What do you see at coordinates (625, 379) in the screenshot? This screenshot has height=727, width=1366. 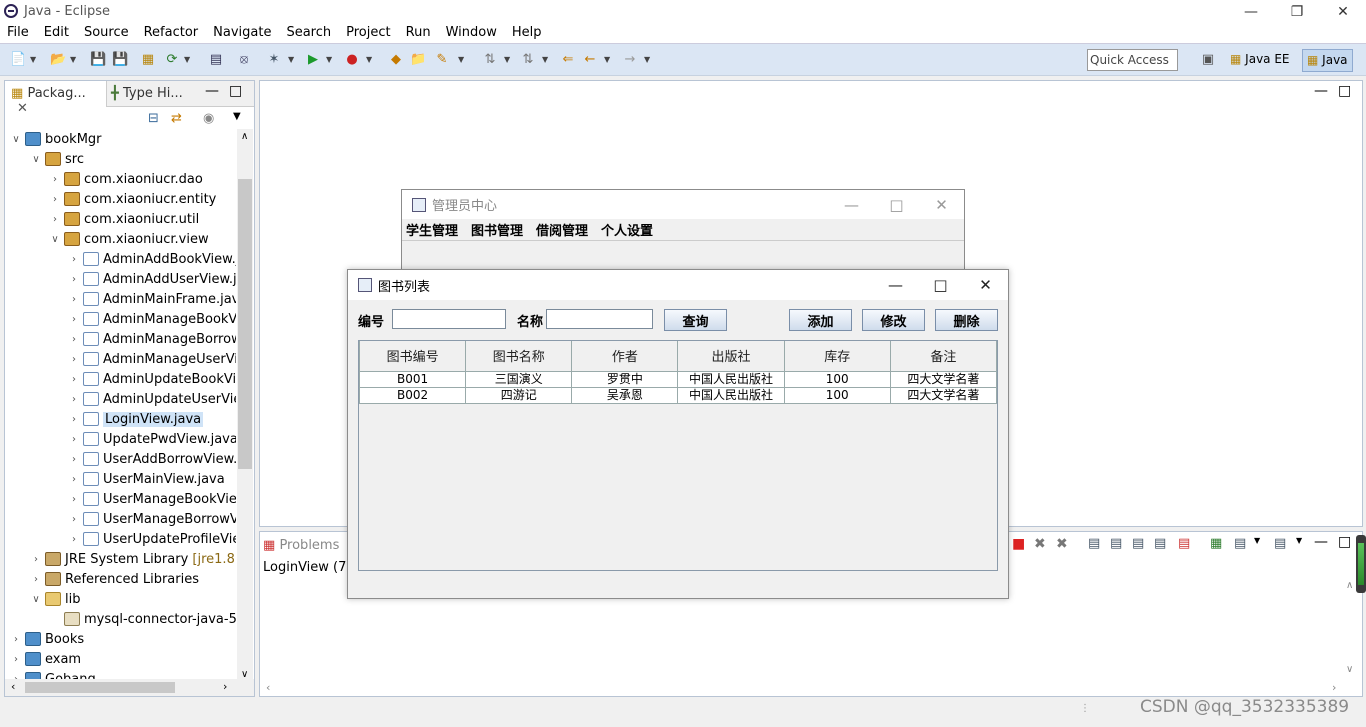 I see `table-cell: 罗贯中` at bounding box center [625, 379].